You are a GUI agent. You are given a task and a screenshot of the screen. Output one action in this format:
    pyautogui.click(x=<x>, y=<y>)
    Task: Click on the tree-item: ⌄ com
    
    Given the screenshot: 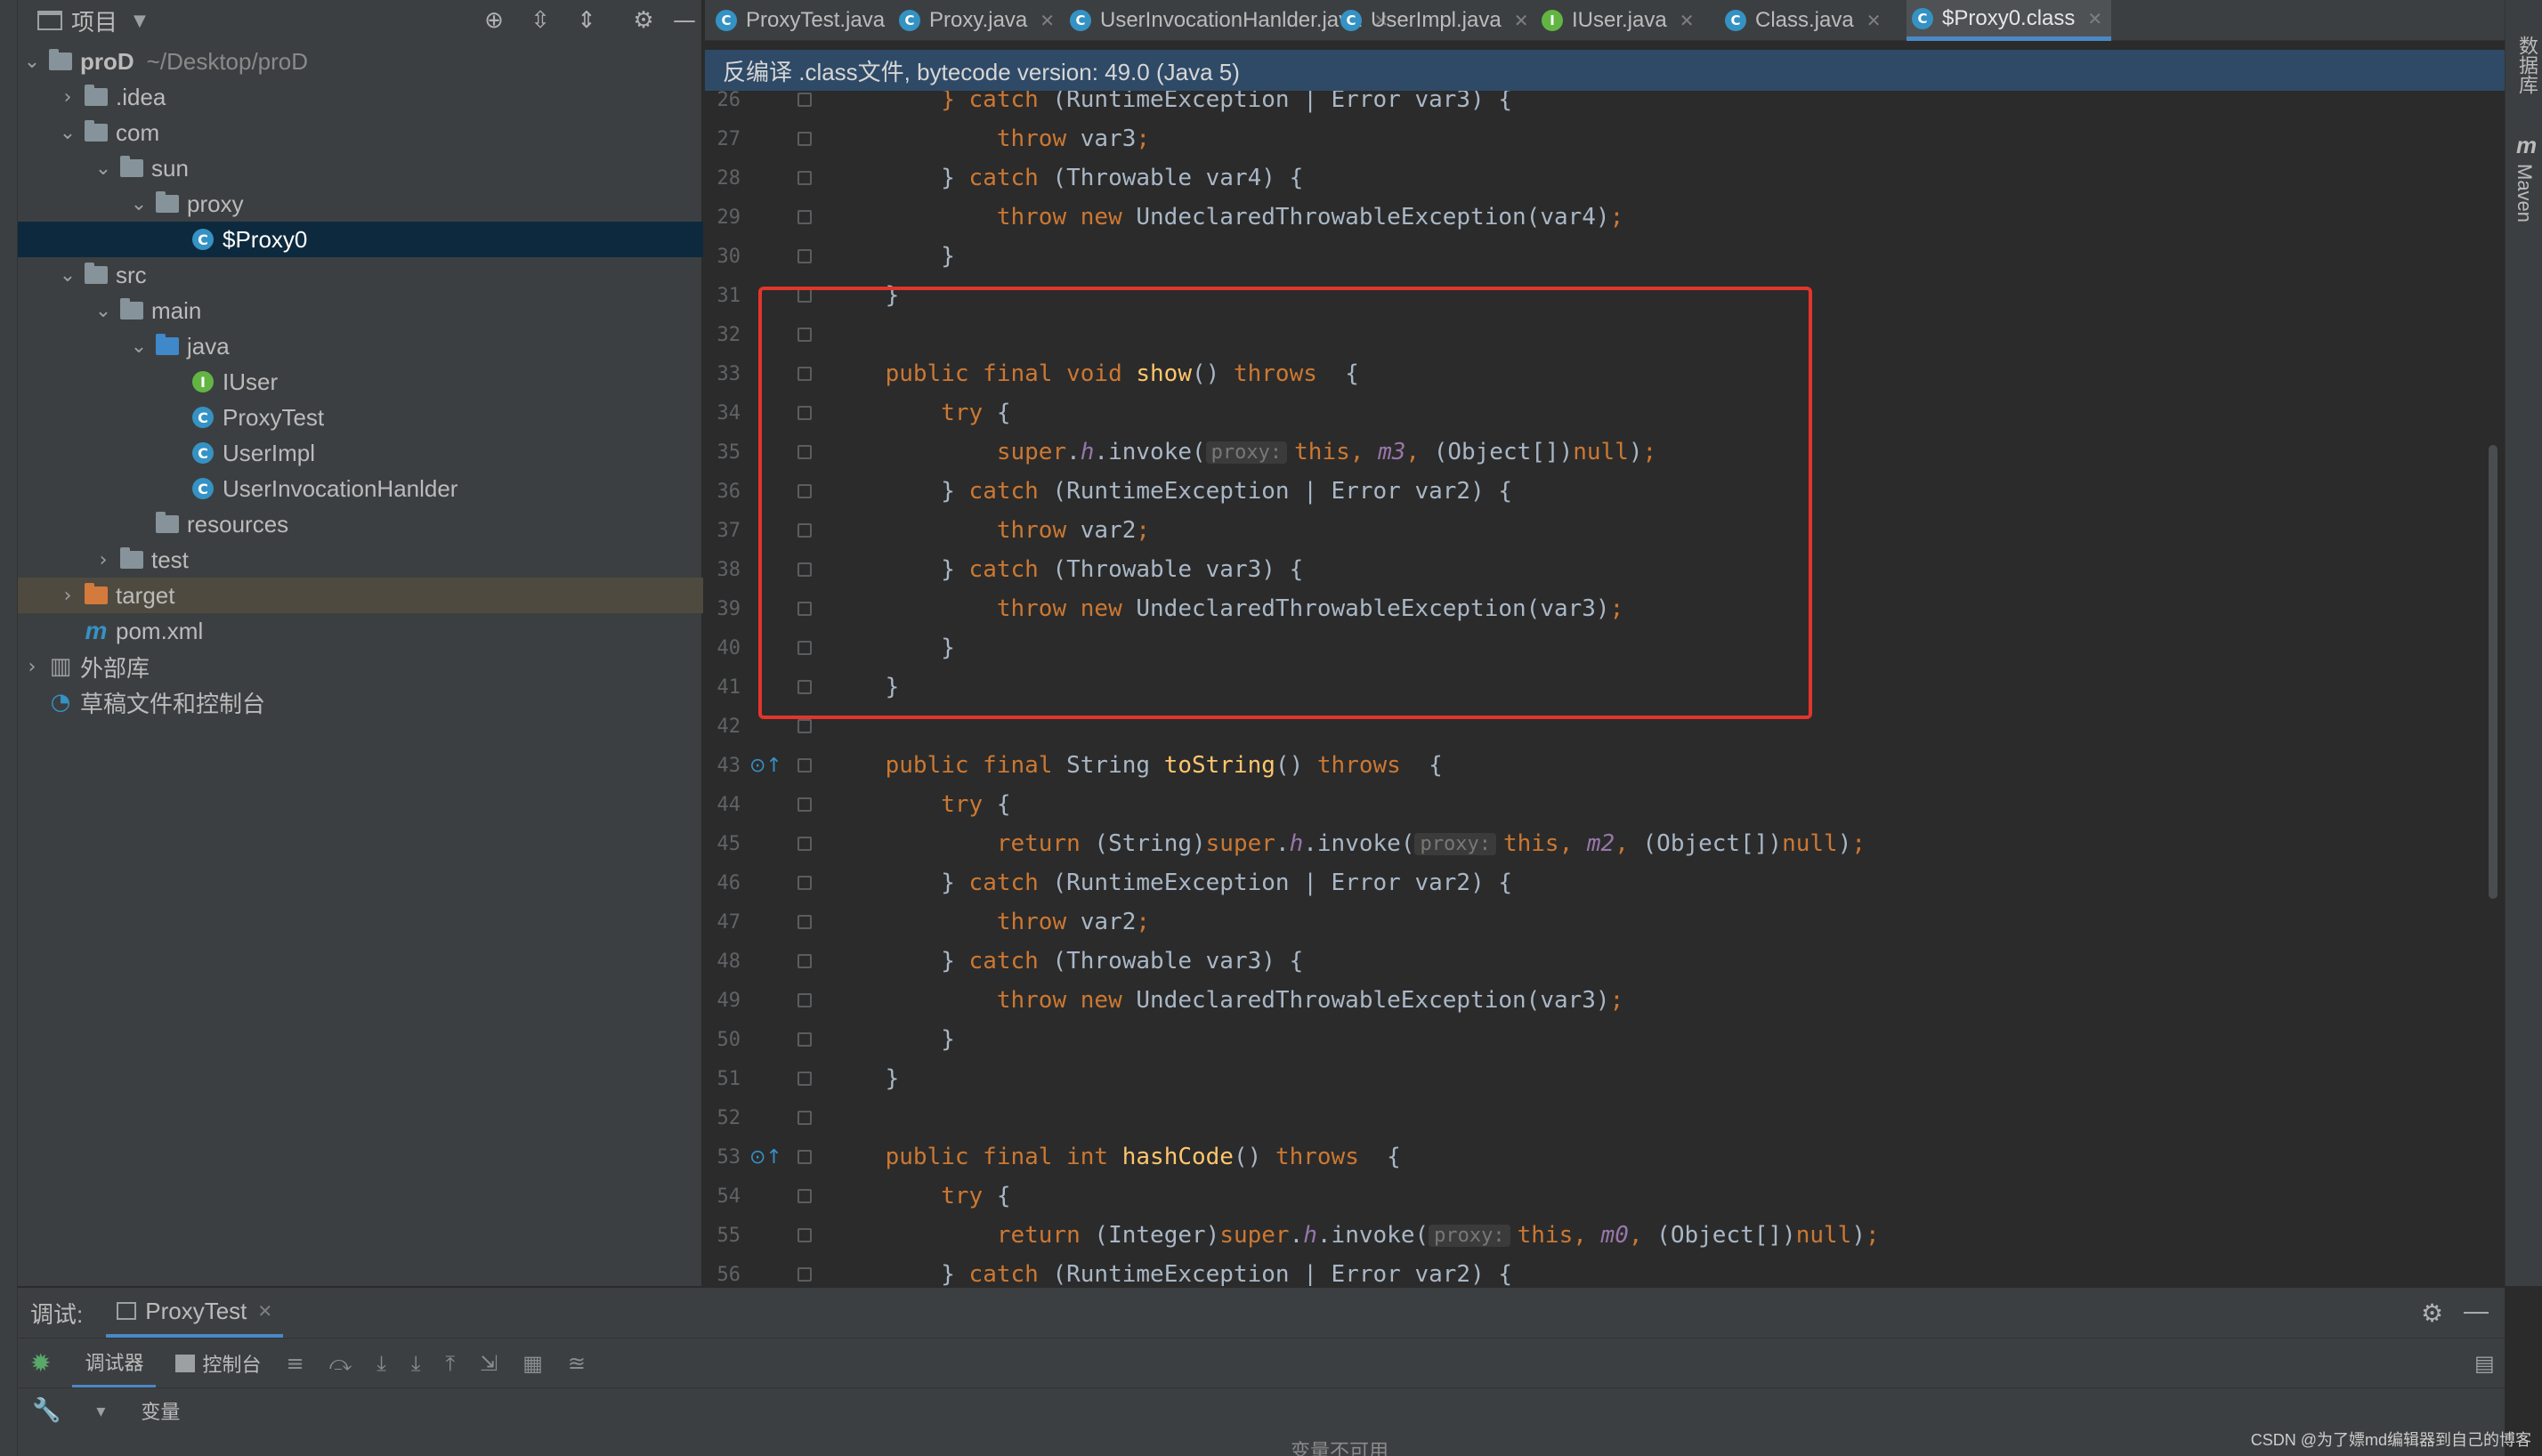 What is the action you would take?
    pyautogui.click(x=360, y=132)
    